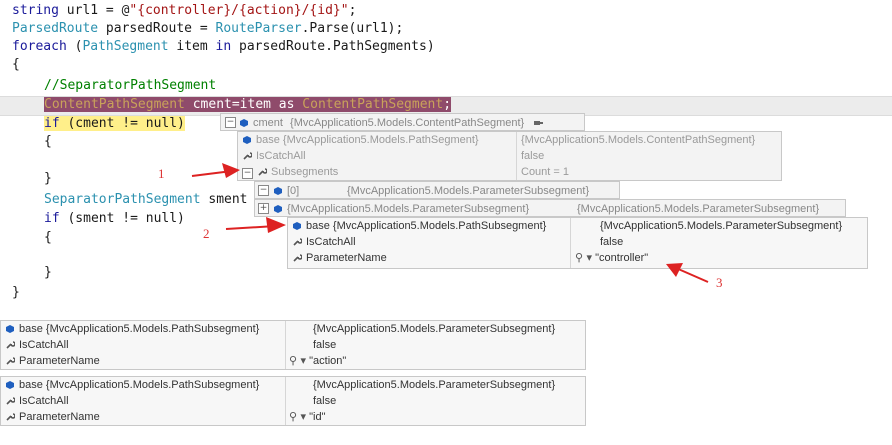 The image size is (892, 445). I want to click on annotation-label-3: 3, so click(719, 282).